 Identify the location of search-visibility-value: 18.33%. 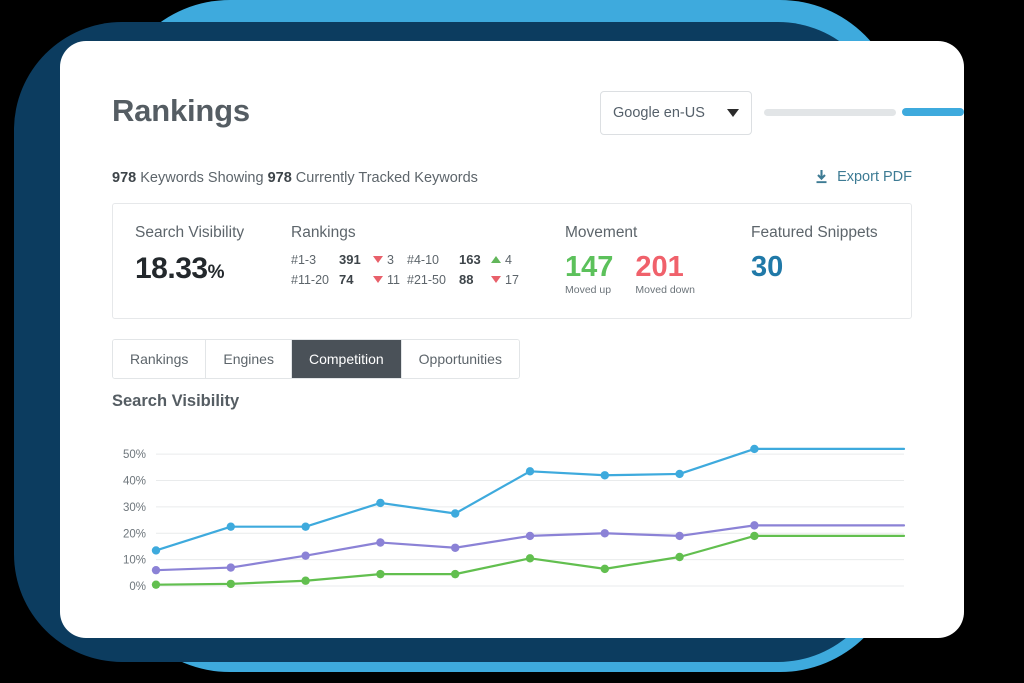
(189, 269).